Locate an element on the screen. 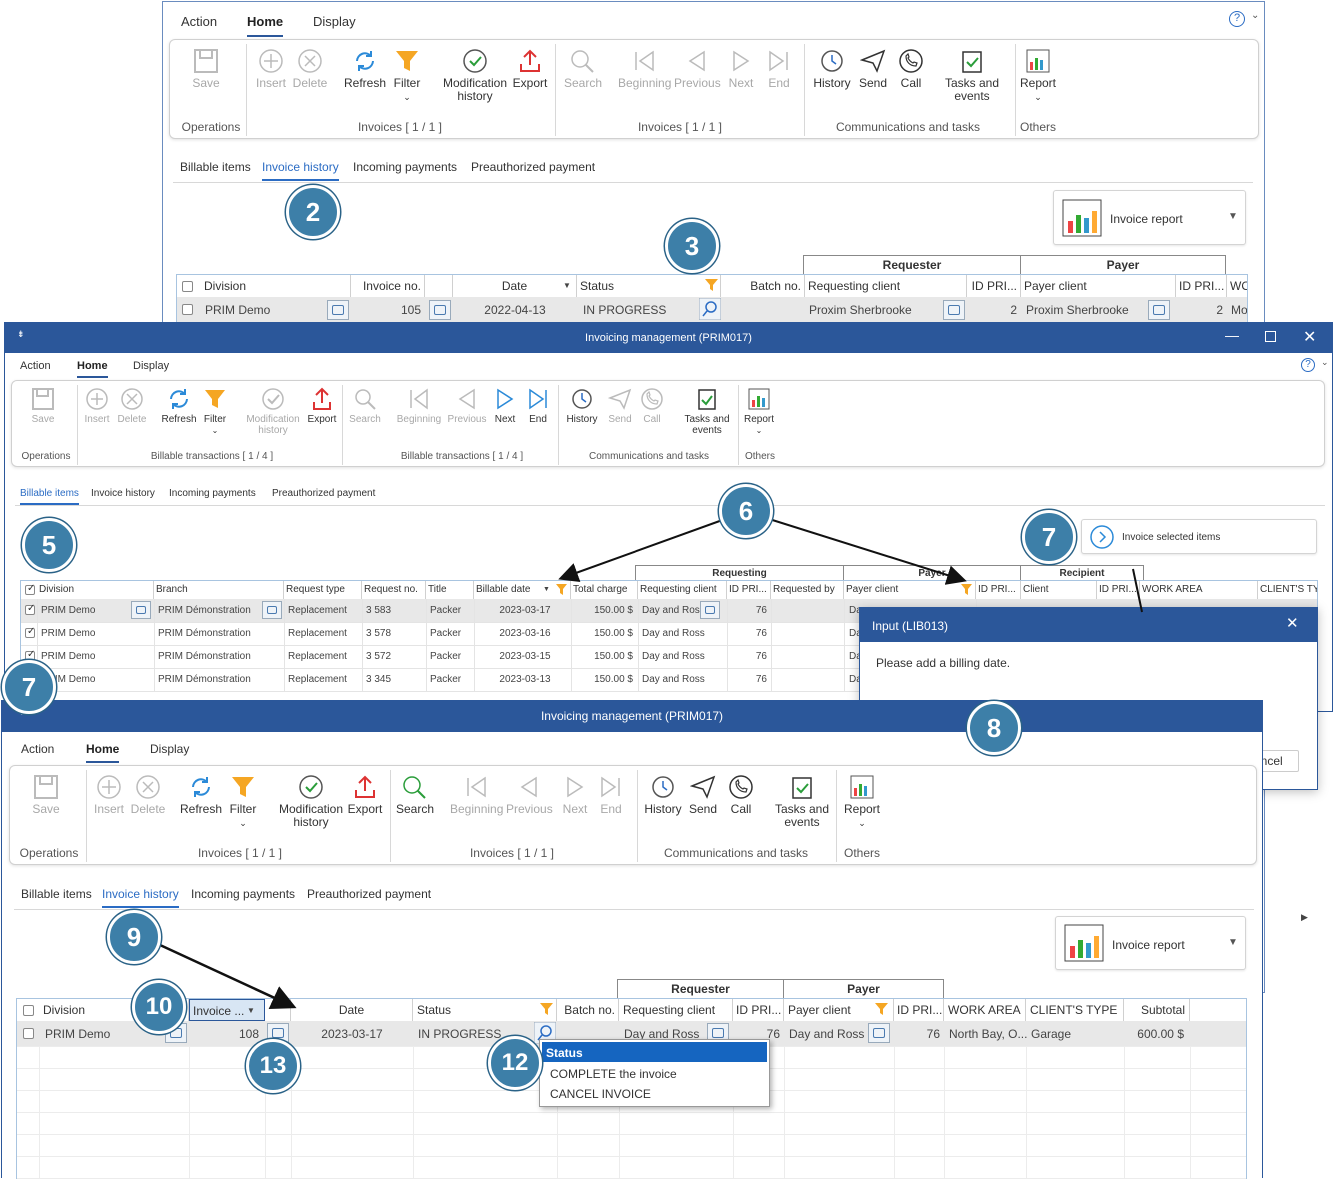 The height and width of the screenshot is (1179, 1334). step-badge-13: 13 is located at coordinates (273, 1066).